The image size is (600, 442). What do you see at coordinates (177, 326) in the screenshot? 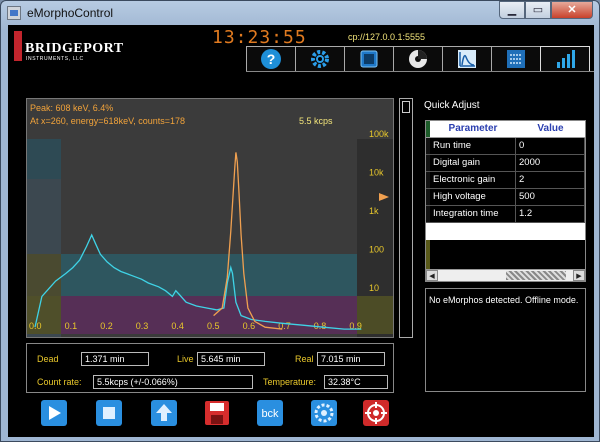
I see `x-tick-label: 0.4` at bounding box center [177, 326].